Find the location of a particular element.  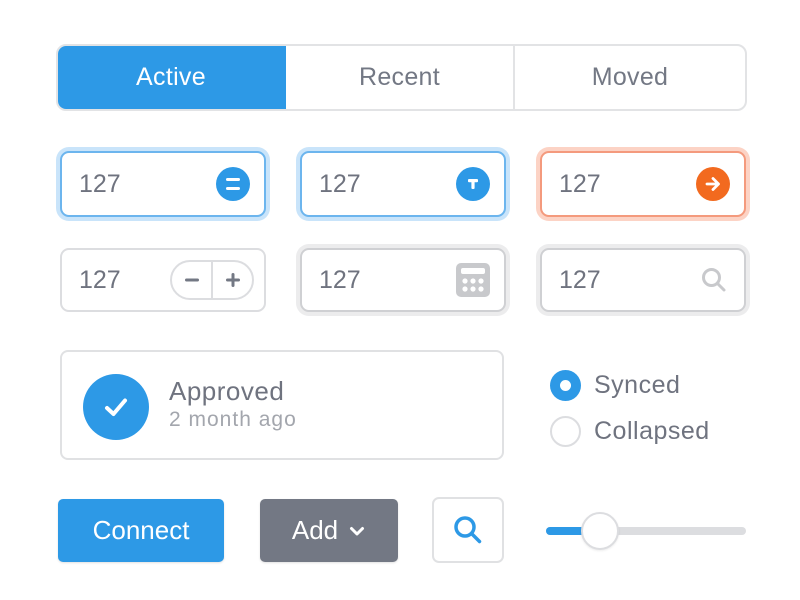

radio-button-unchecked is located at coordinates (565, 431).